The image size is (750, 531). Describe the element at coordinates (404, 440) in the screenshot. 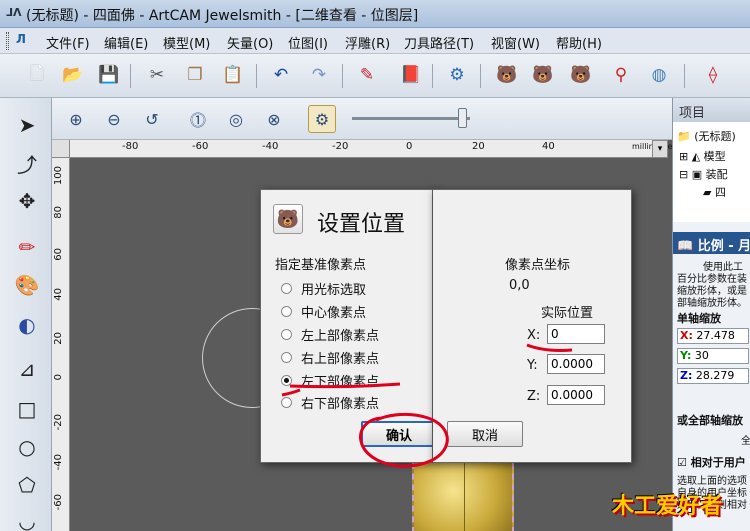

I see `annotation-circle-confirm` at that location.